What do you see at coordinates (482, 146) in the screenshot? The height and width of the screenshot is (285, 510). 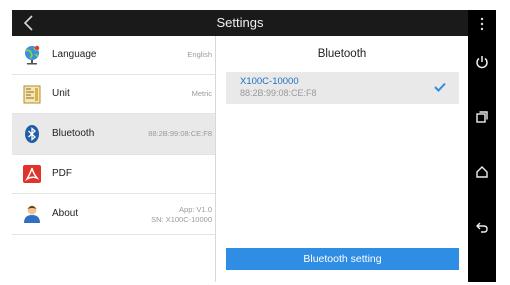 I see `system-nav-bar` at bounding box center [482, 146].